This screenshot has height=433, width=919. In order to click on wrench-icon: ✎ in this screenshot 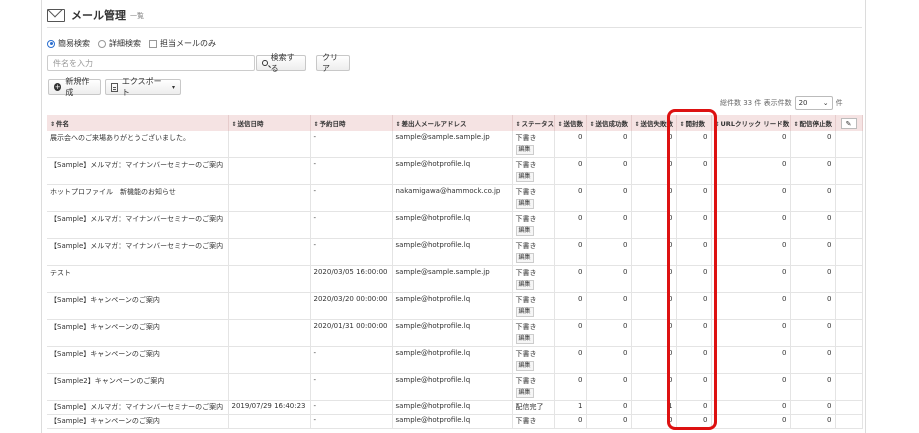, I will do `click(848, 123)`.